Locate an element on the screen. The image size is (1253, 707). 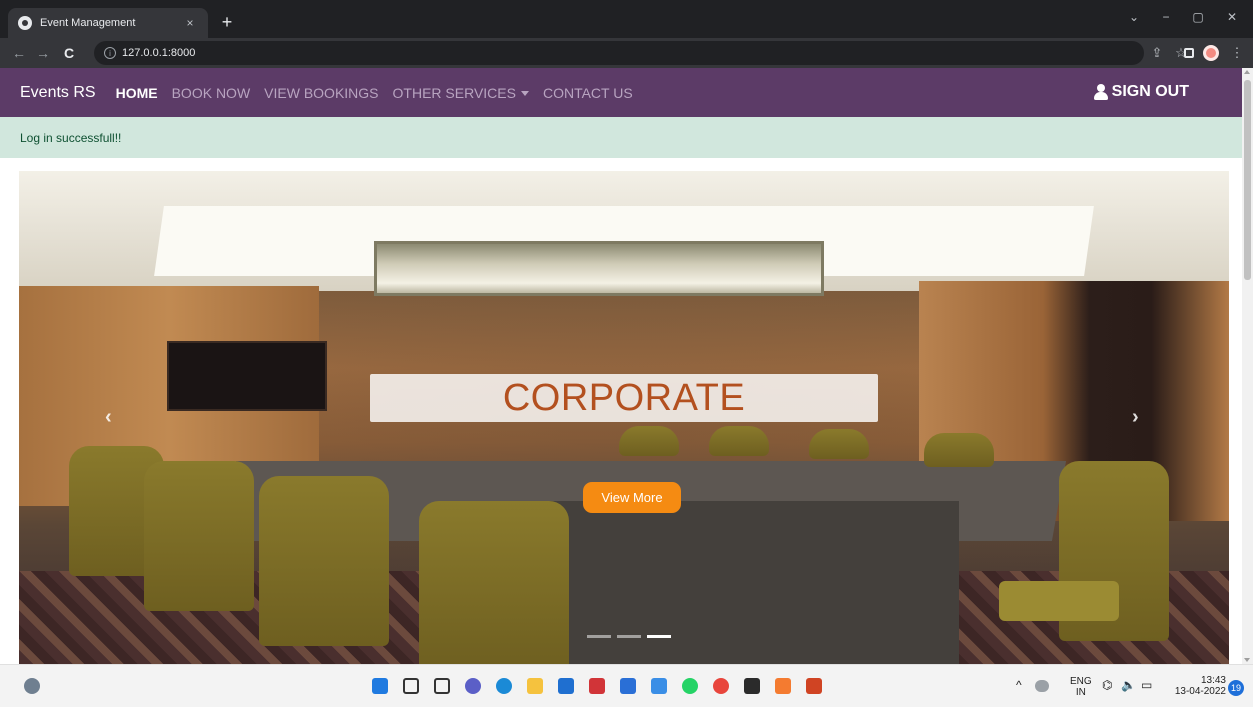
browser-tab: Event Management × is located at coordinates (108, 23).